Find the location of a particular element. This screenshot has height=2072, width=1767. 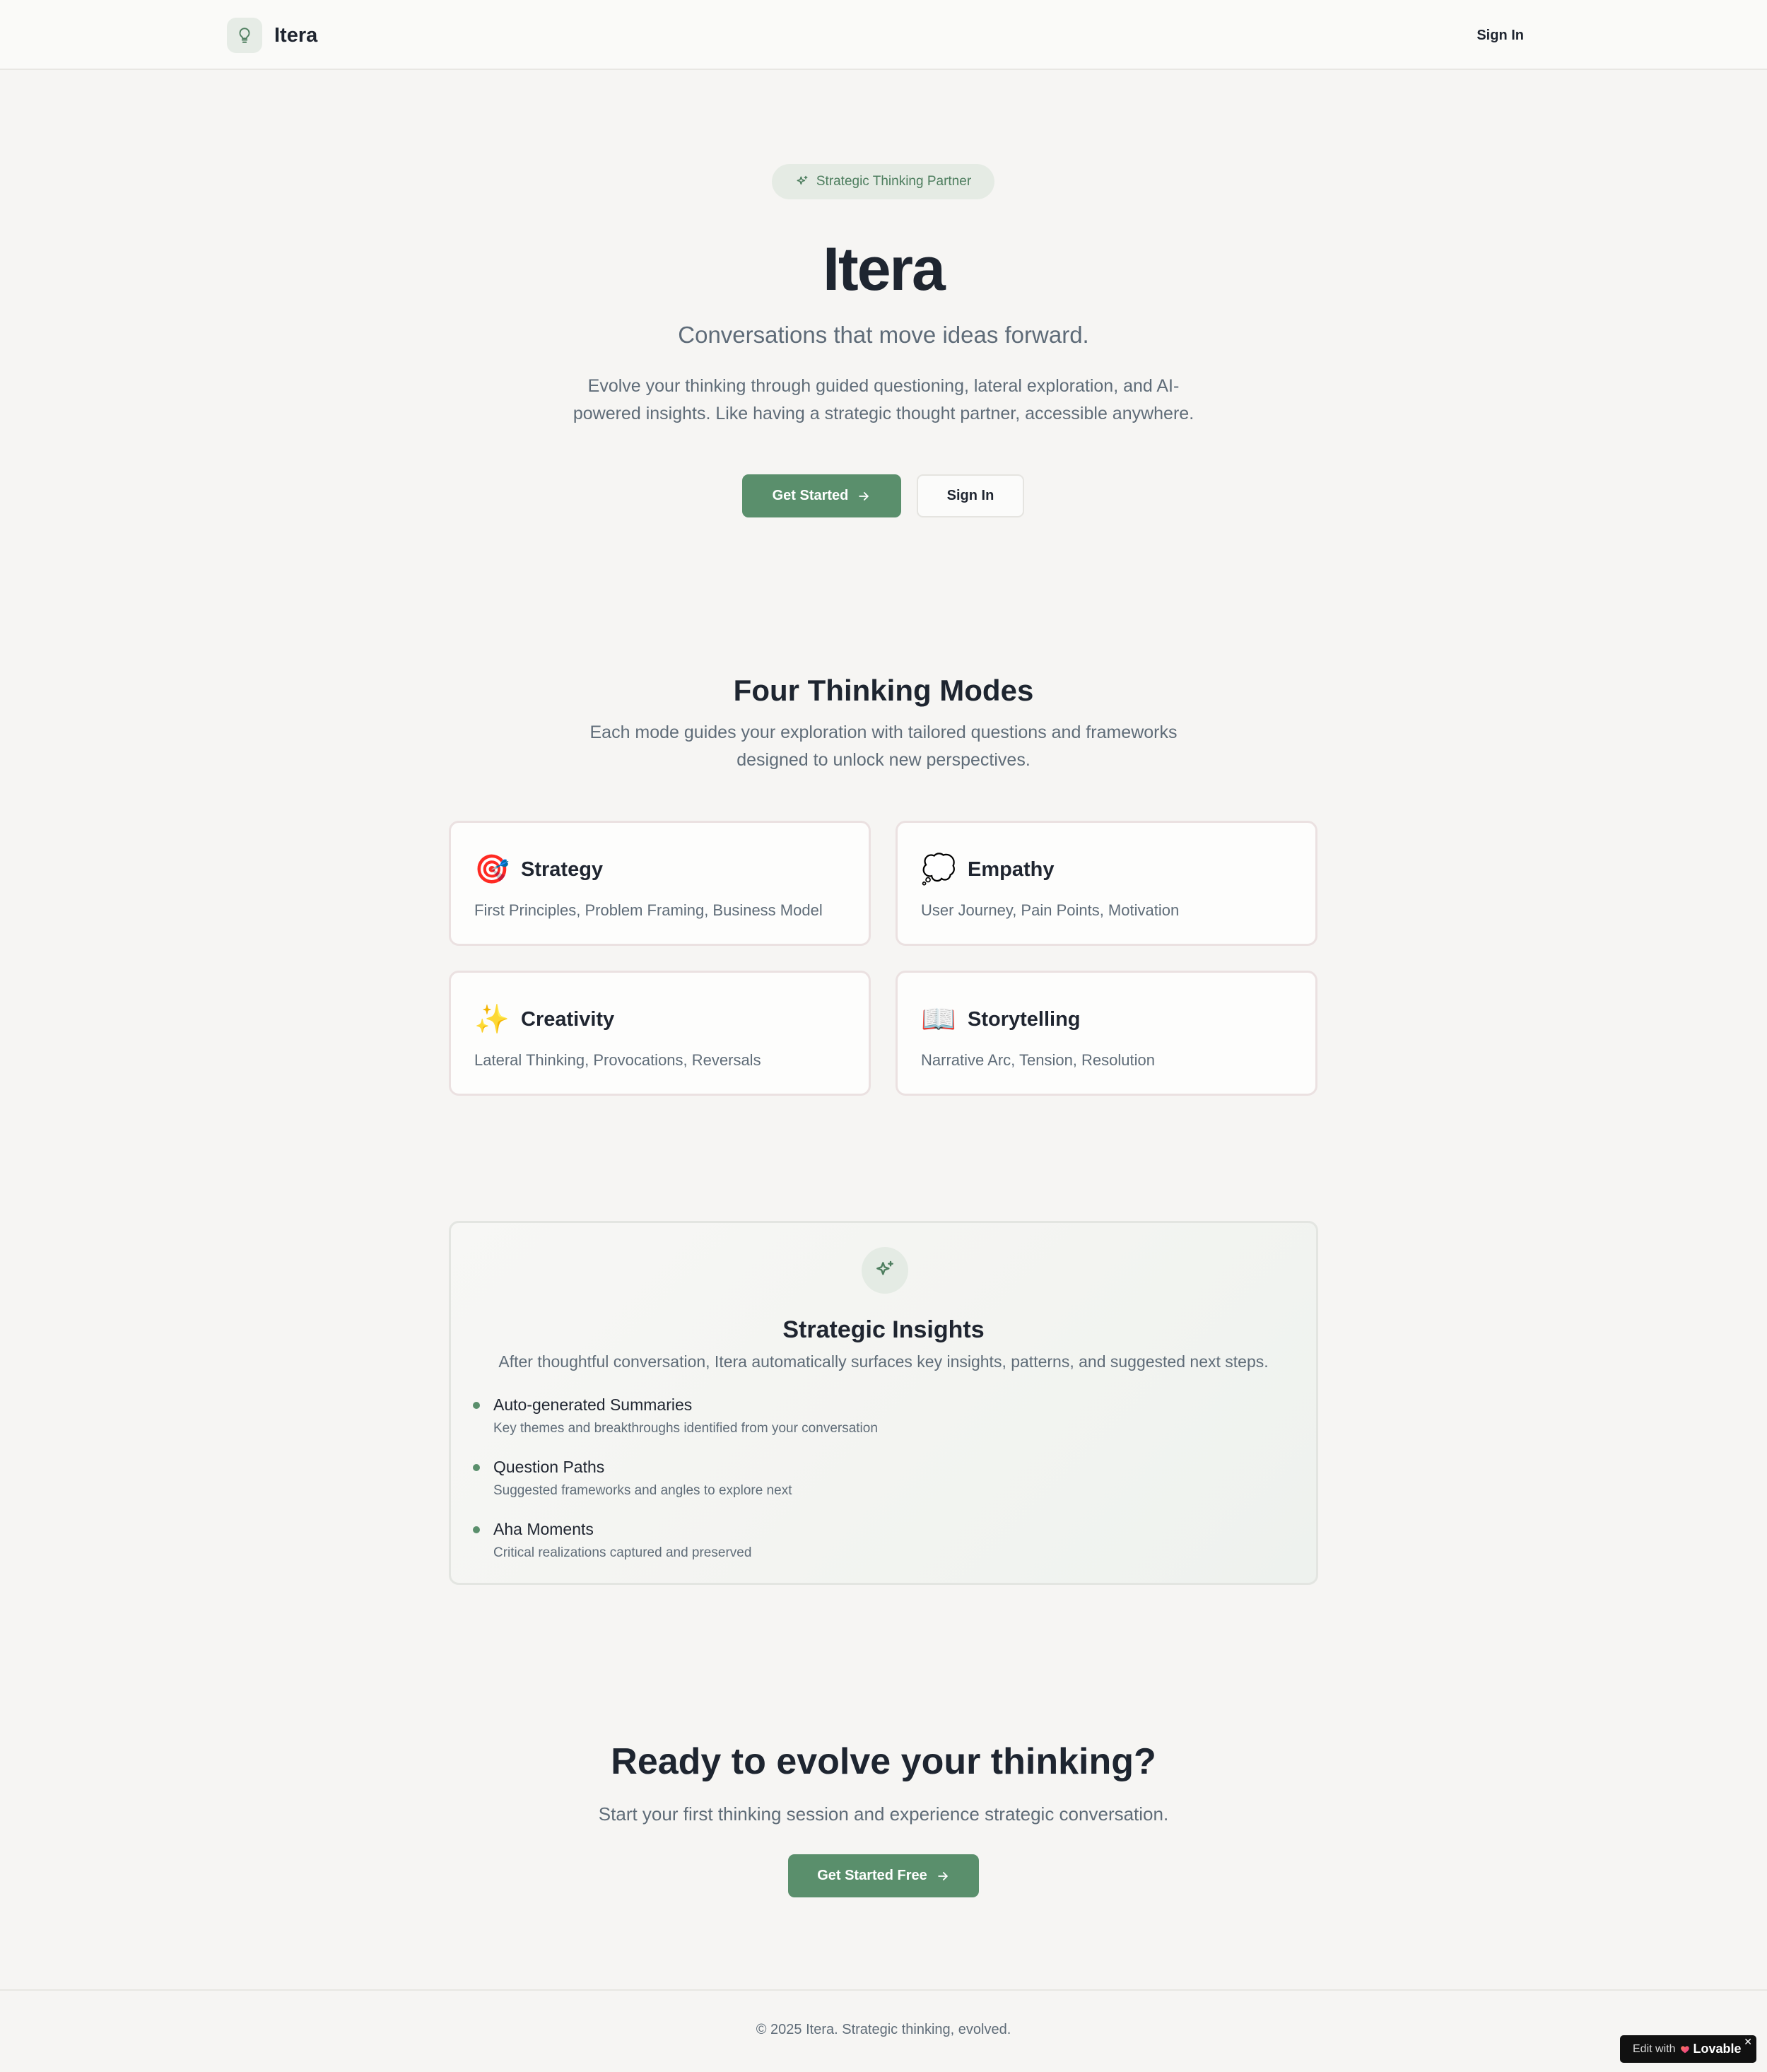

get-started-button: Get Started is located at coordinates (821, 495).